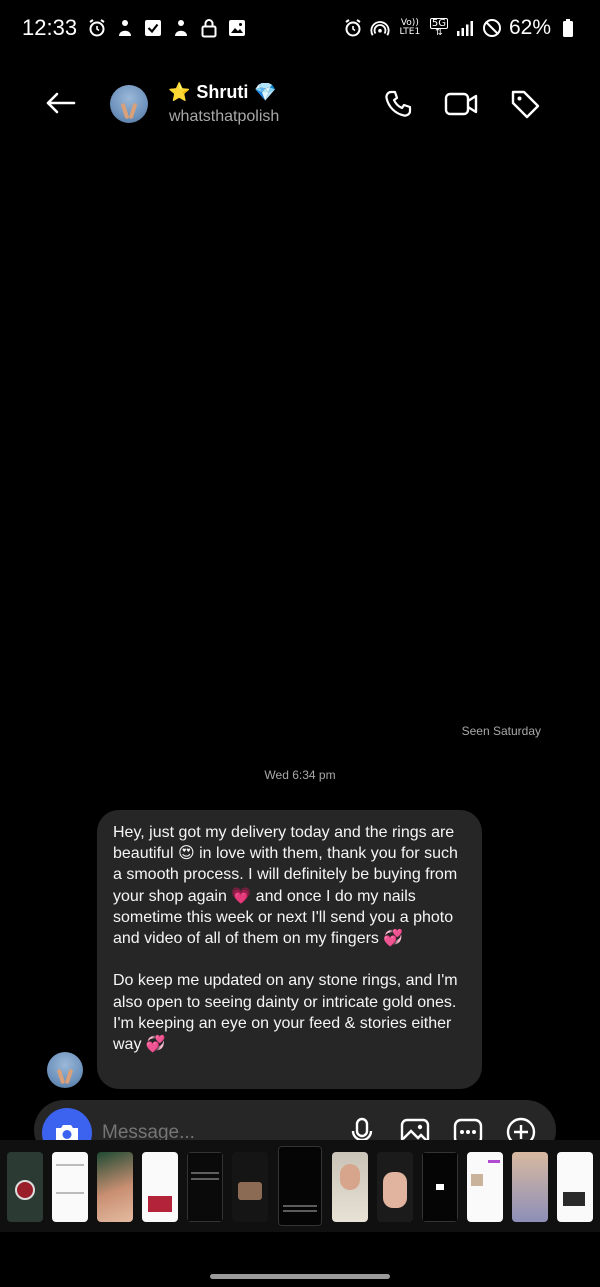  I want to click on revolving-hearts-emoji-2: 💞, so click(155, 1045).